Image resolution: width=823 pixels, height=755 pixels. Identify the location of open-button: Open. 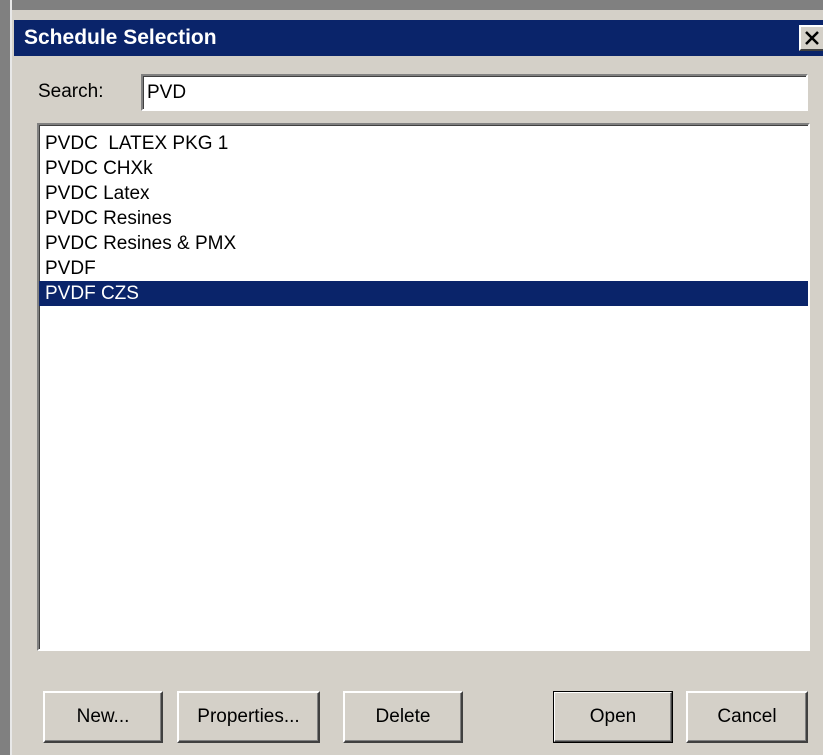
(613, 717).